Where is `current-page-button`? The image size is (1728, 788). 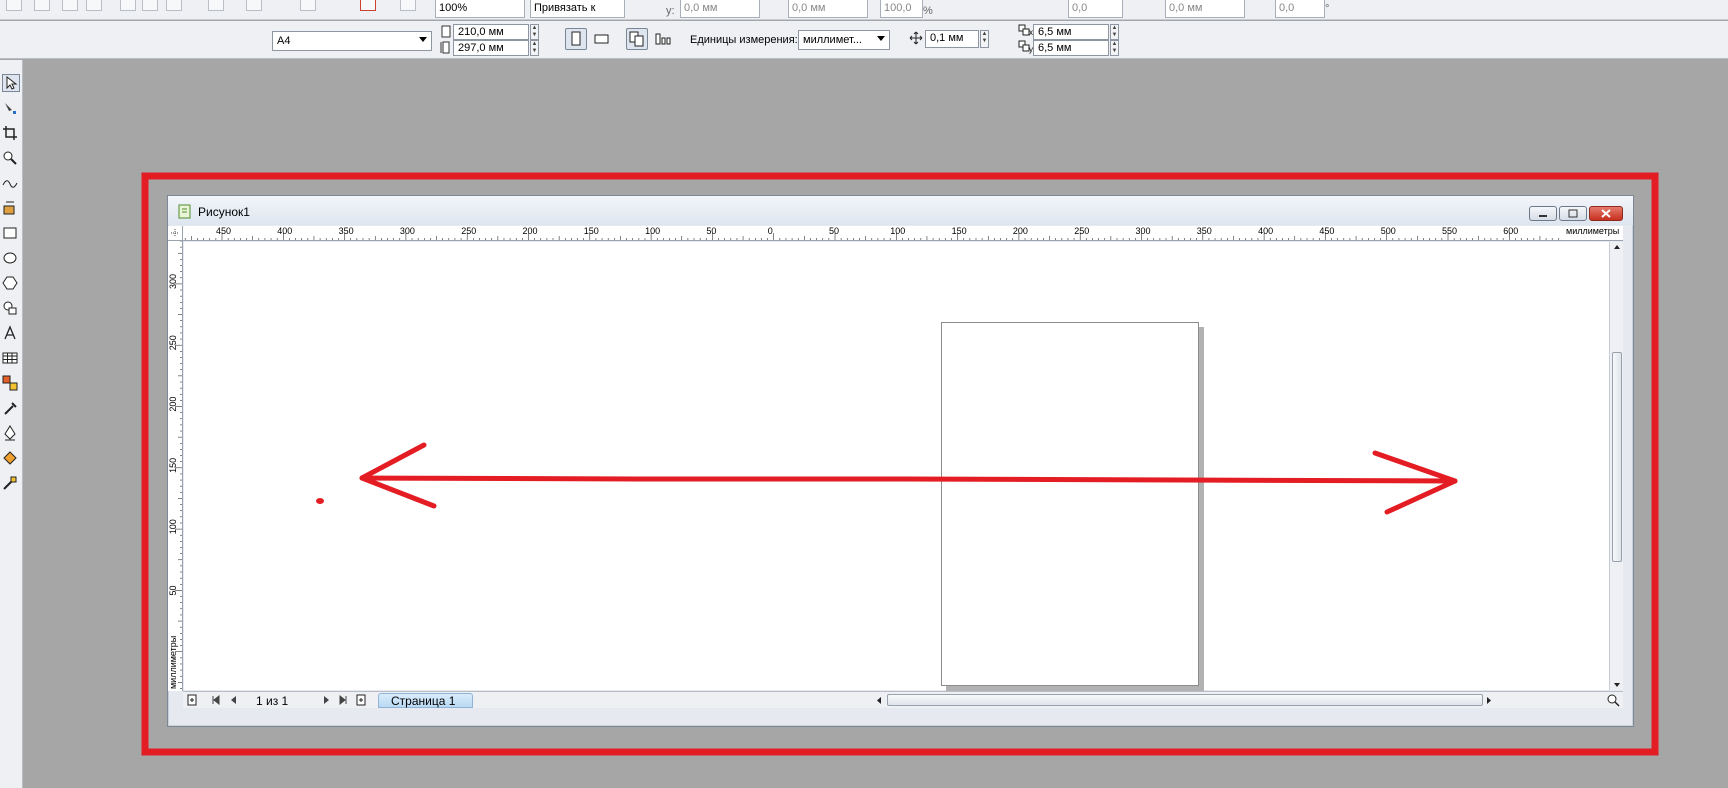
current-page-button is located at coordinates (663, 39).